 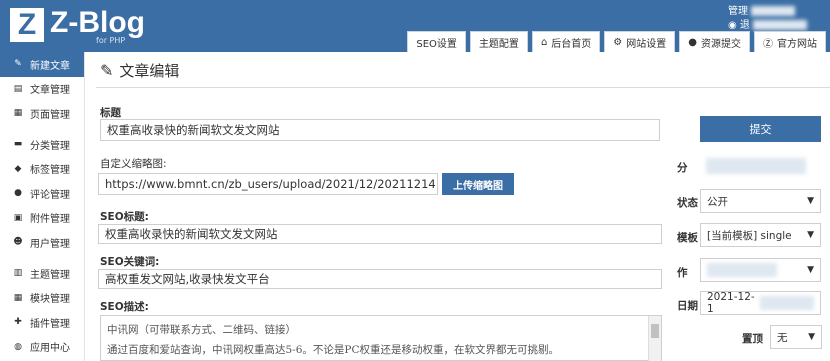 What do you see at coordinates (478, 184) in the screenshot?
I see `upload-thumbnail-button: 上传缩略图` at bounding box center [478, 184].